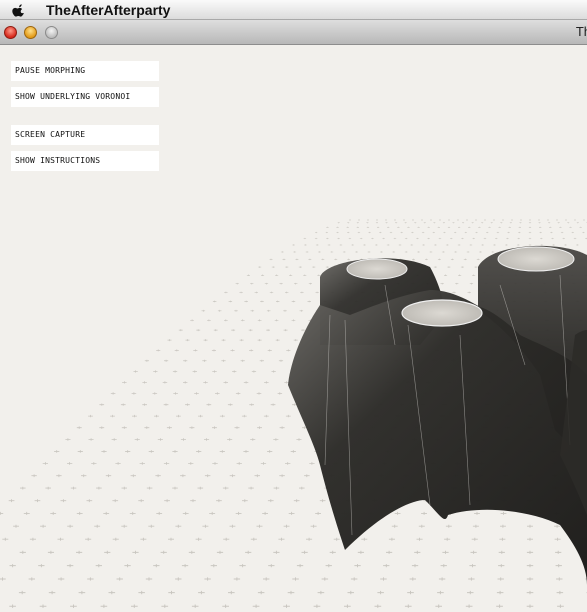 The height and width of the screenshot is (612, 587). I want to click on zoom-window-button, so click(51, 32).